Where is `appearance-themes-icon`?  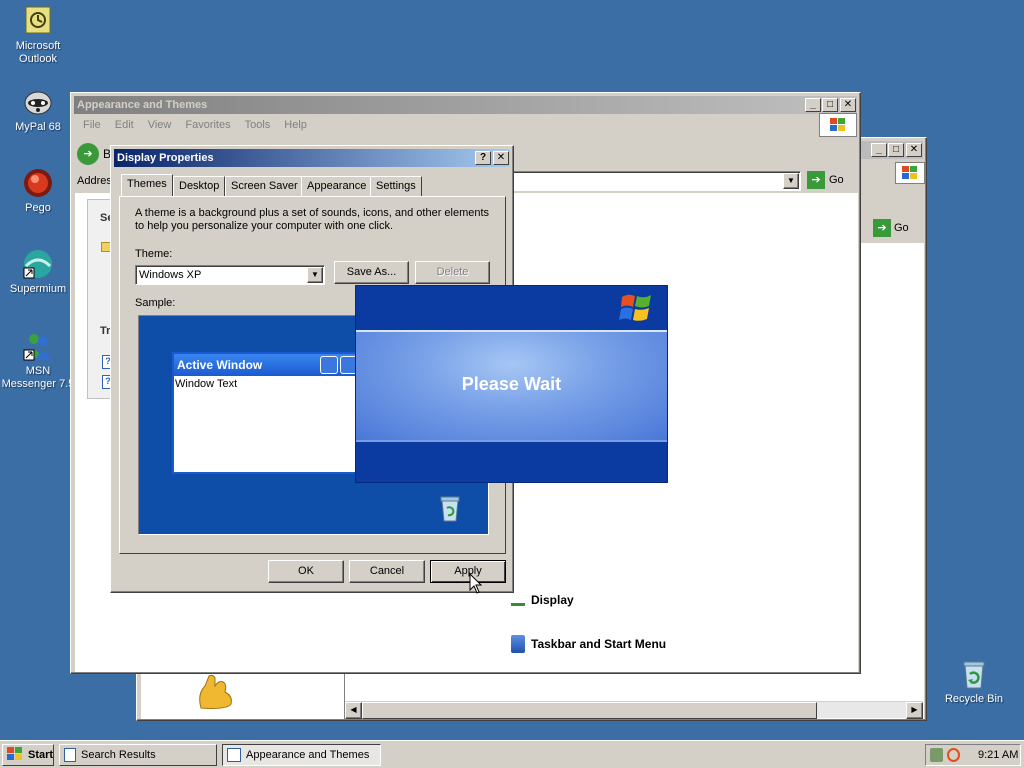 appearance-themes-icon is located at coordinates (234, 755).